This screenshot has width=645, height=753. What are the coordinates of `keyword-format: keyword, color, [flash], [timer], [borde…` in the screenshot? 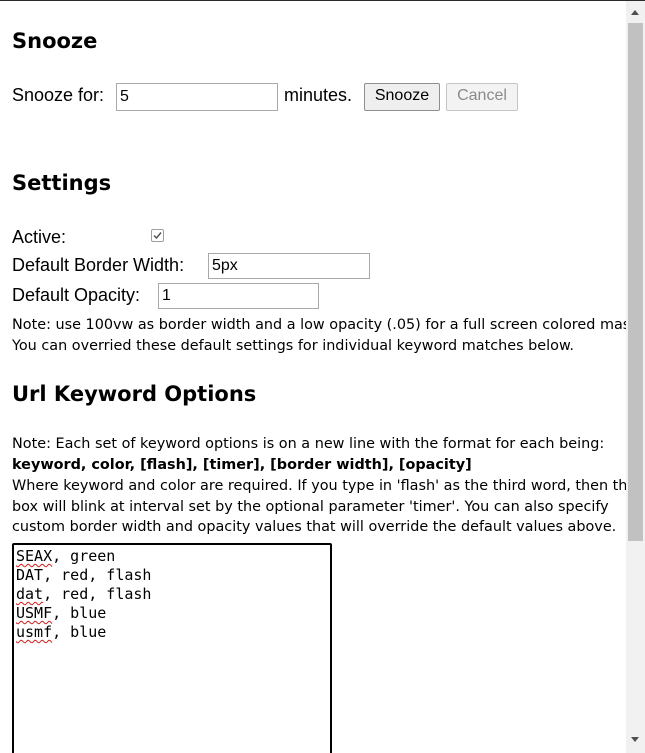 It's located at (242, 465).